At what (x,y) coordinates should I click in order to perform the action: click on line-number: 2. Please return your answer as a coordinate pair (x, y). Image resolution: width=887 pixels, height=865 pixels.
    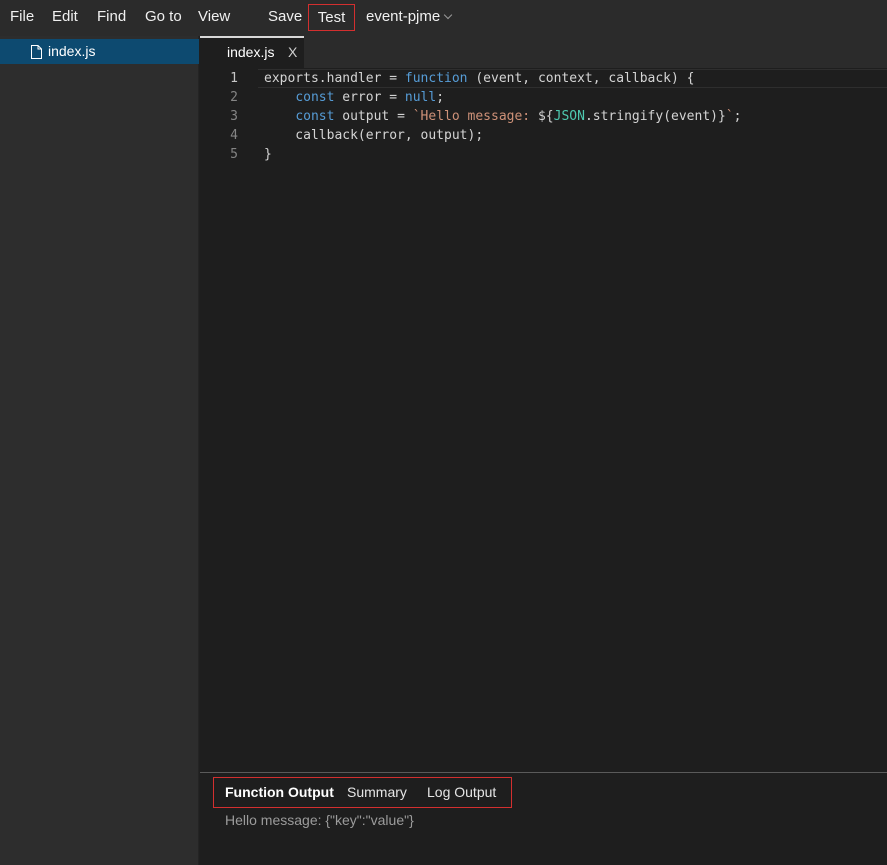
    Looking at the image, I should click on (234, 97).